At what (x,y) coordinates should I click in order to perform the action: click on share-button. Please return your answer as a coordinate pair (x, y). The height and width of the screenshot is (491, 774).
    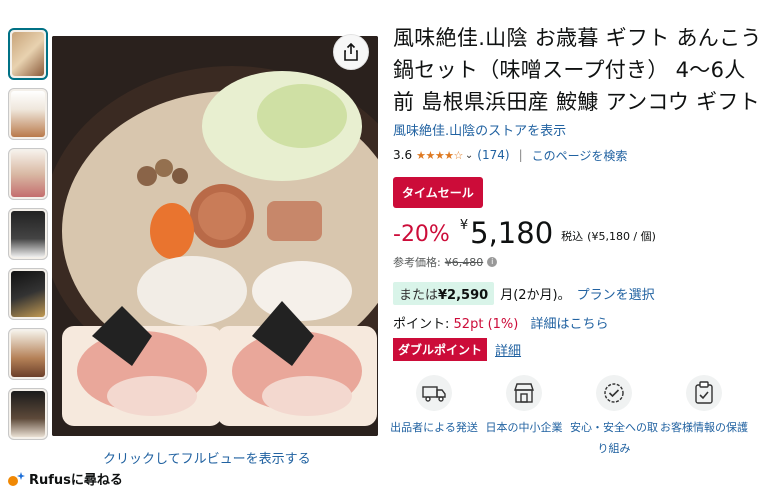
    Looking at the image, I should click on (351, 52).